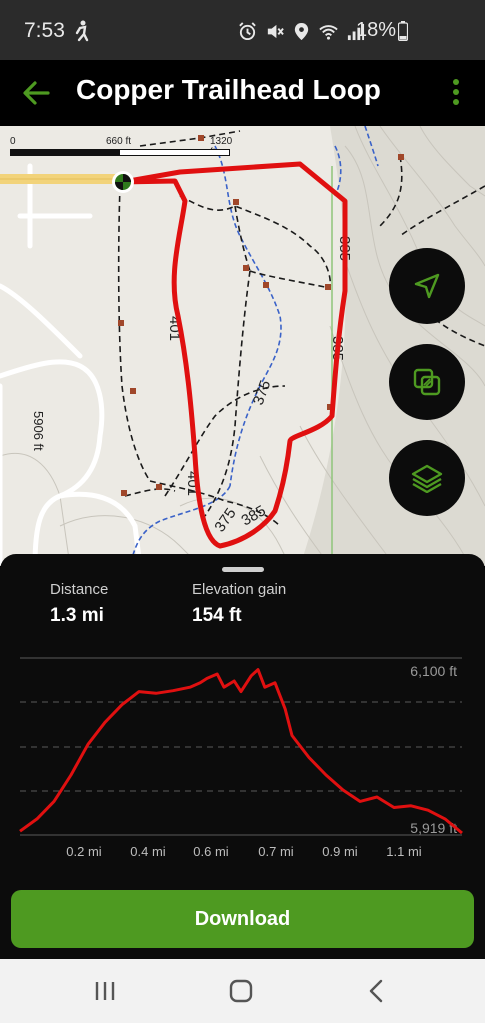 The width and height of the screenshot is (485, 1023). Describe the element at coordinates (456, 93) in the screenshot. I see `more-vertical-icon` at that location.